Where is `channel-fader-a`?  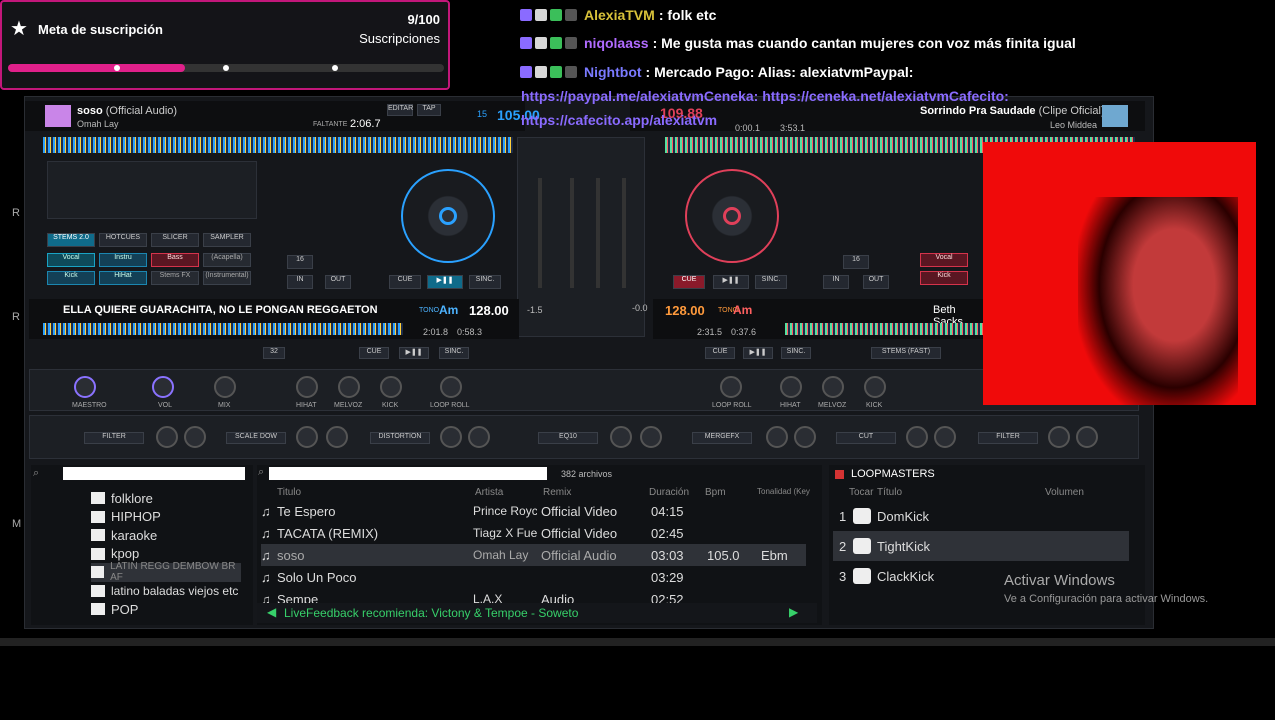 channel-fader-a is located at coordinates (540, 233).